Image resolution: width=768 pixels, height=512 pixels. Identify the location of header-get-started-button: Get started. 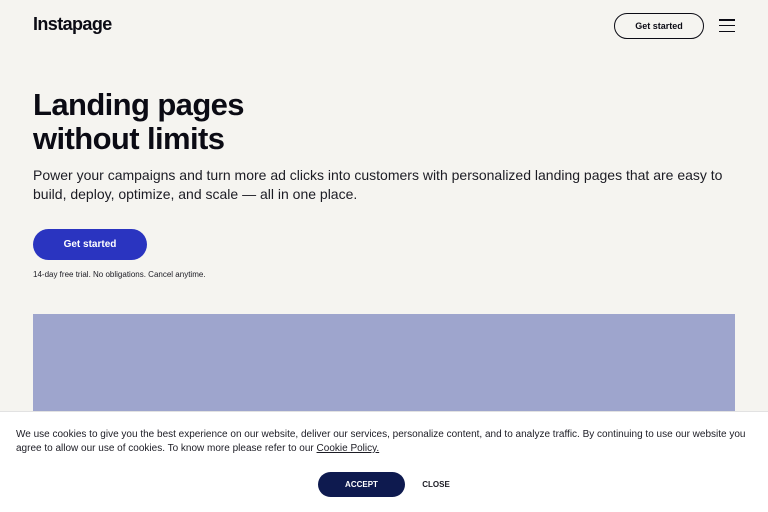
(659, 26).